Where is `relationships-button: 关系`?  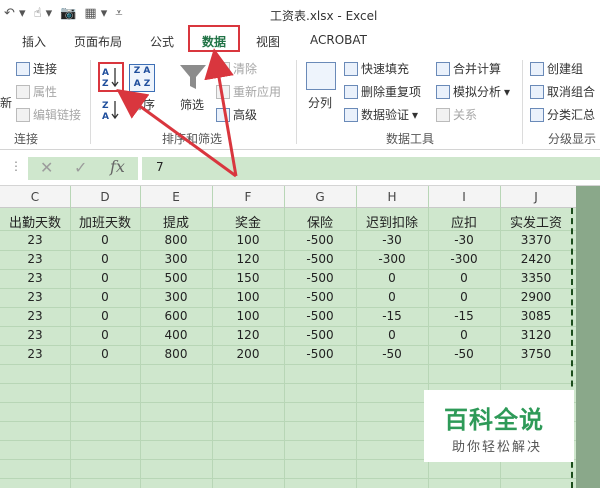
relationships-button: 关系 is located at coordinates (456, 114).